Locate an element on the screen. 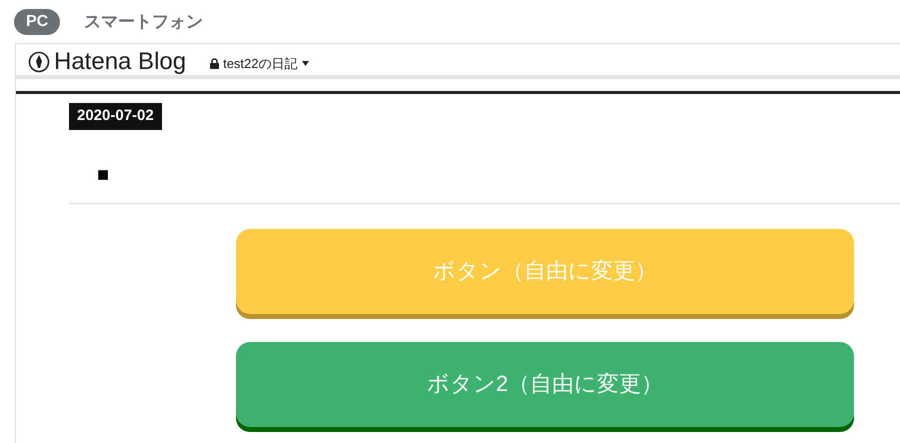 This screenshot has width=900, height=443. logo: Hatena Blog is located at coordinates (107, 62).